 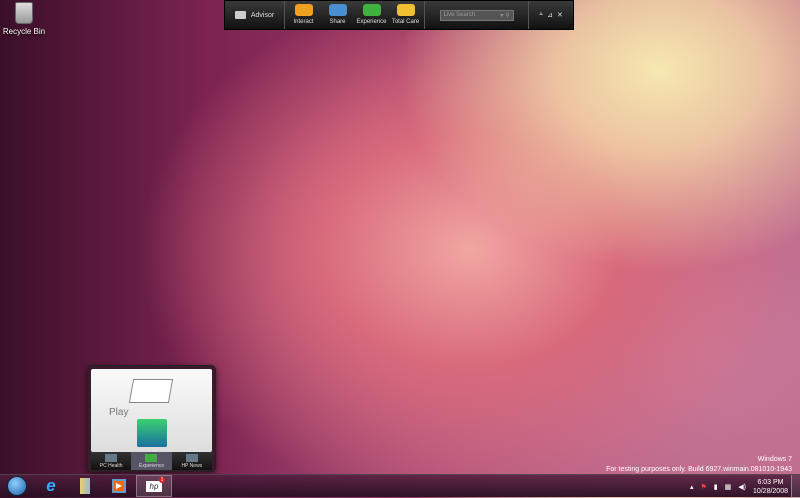 I want to click on share-icon, so click(x=337, y=10).